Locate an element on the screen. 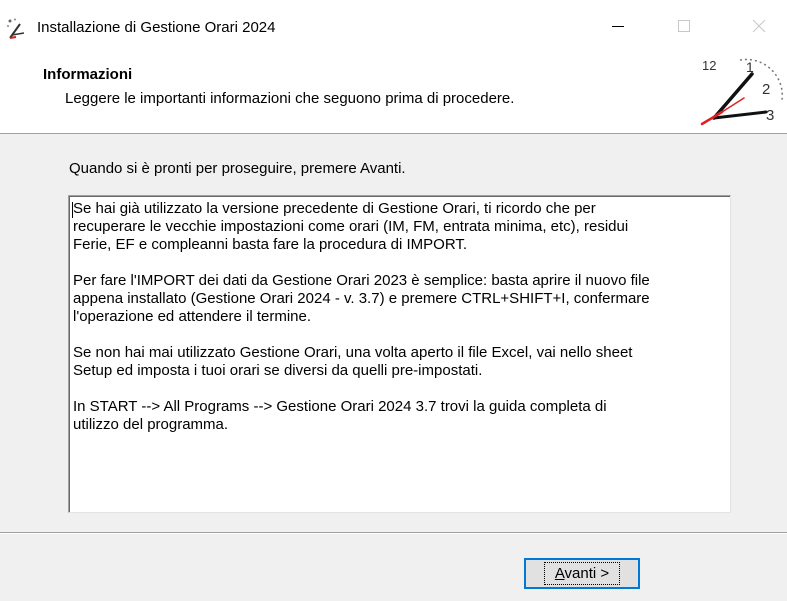 Image resolution: width=787 pixels, height=601 pixels. title-bar: Installazione di Gestione Orari 2024 is located at coordinates (393, 26).